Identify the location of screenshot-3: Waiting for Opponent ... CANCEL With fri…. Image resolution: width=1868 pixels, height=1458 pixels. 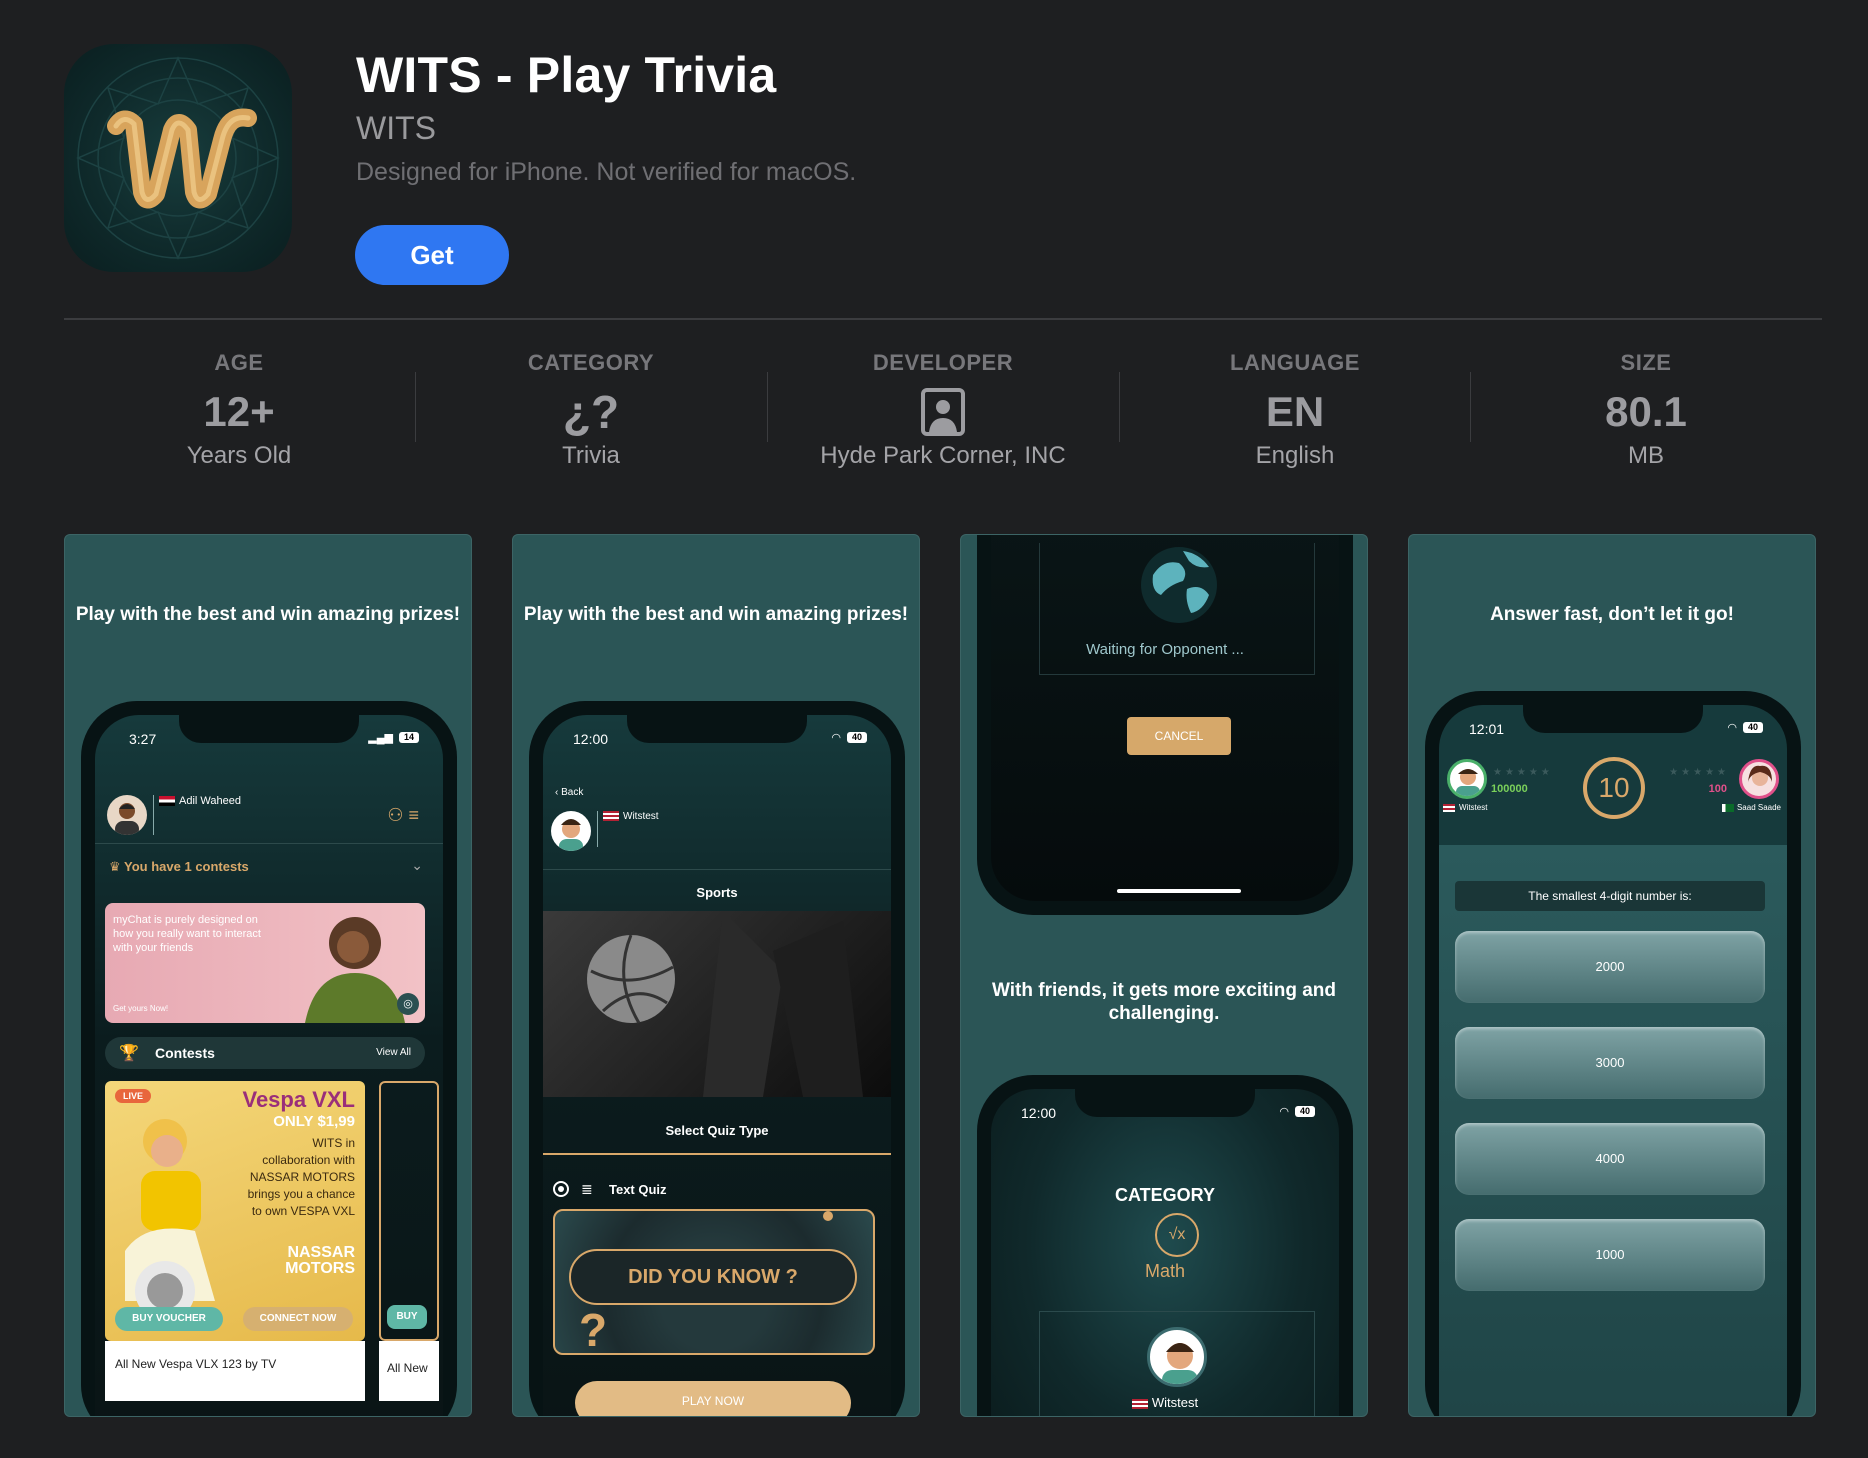
(1164, 975).